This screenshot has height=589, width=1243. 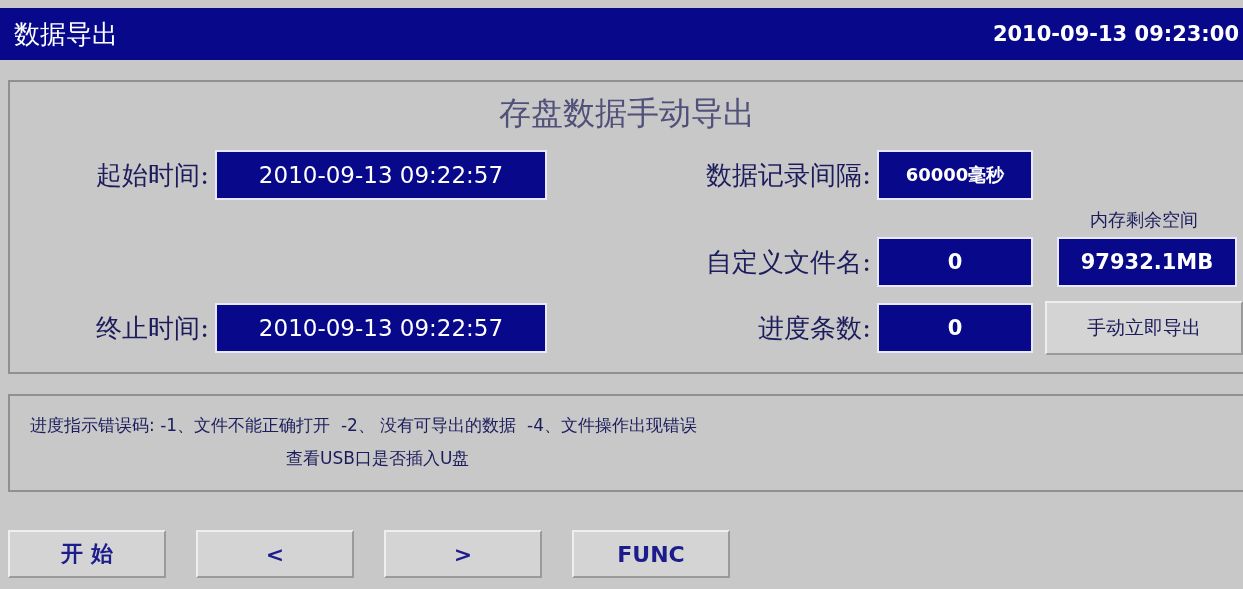 What do you see at coordinates (1144, 328) in the screenshot?
I see `export-button: 手动立即导出` at bounding box center [1144, 328].